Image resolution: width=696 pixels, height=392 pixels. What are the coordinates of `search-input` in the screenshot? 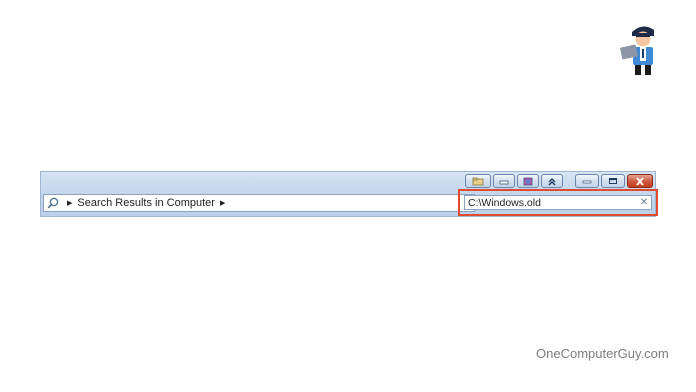 It's located at (551, 202).